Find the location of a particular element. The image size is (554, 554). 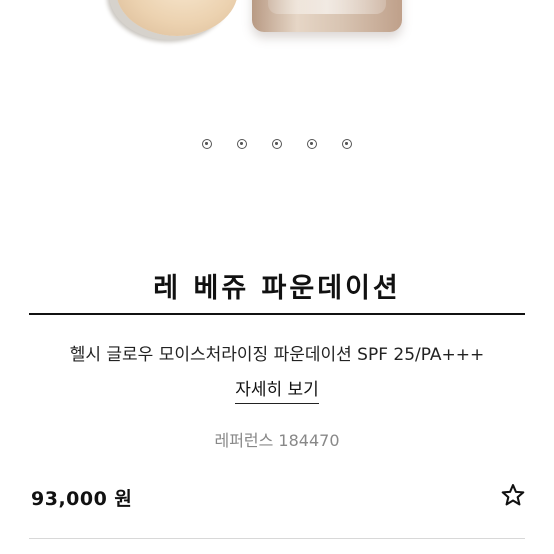

carousel-indicators is located at coordinates (277, 144).